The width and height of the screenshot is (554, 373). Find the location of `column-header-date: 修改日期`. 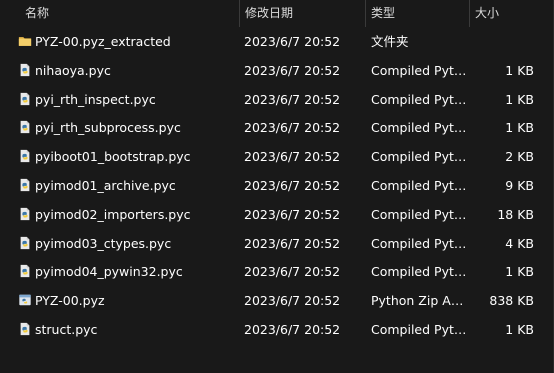

column-header-date: 修改日期 is located at coordinates (302, 13).